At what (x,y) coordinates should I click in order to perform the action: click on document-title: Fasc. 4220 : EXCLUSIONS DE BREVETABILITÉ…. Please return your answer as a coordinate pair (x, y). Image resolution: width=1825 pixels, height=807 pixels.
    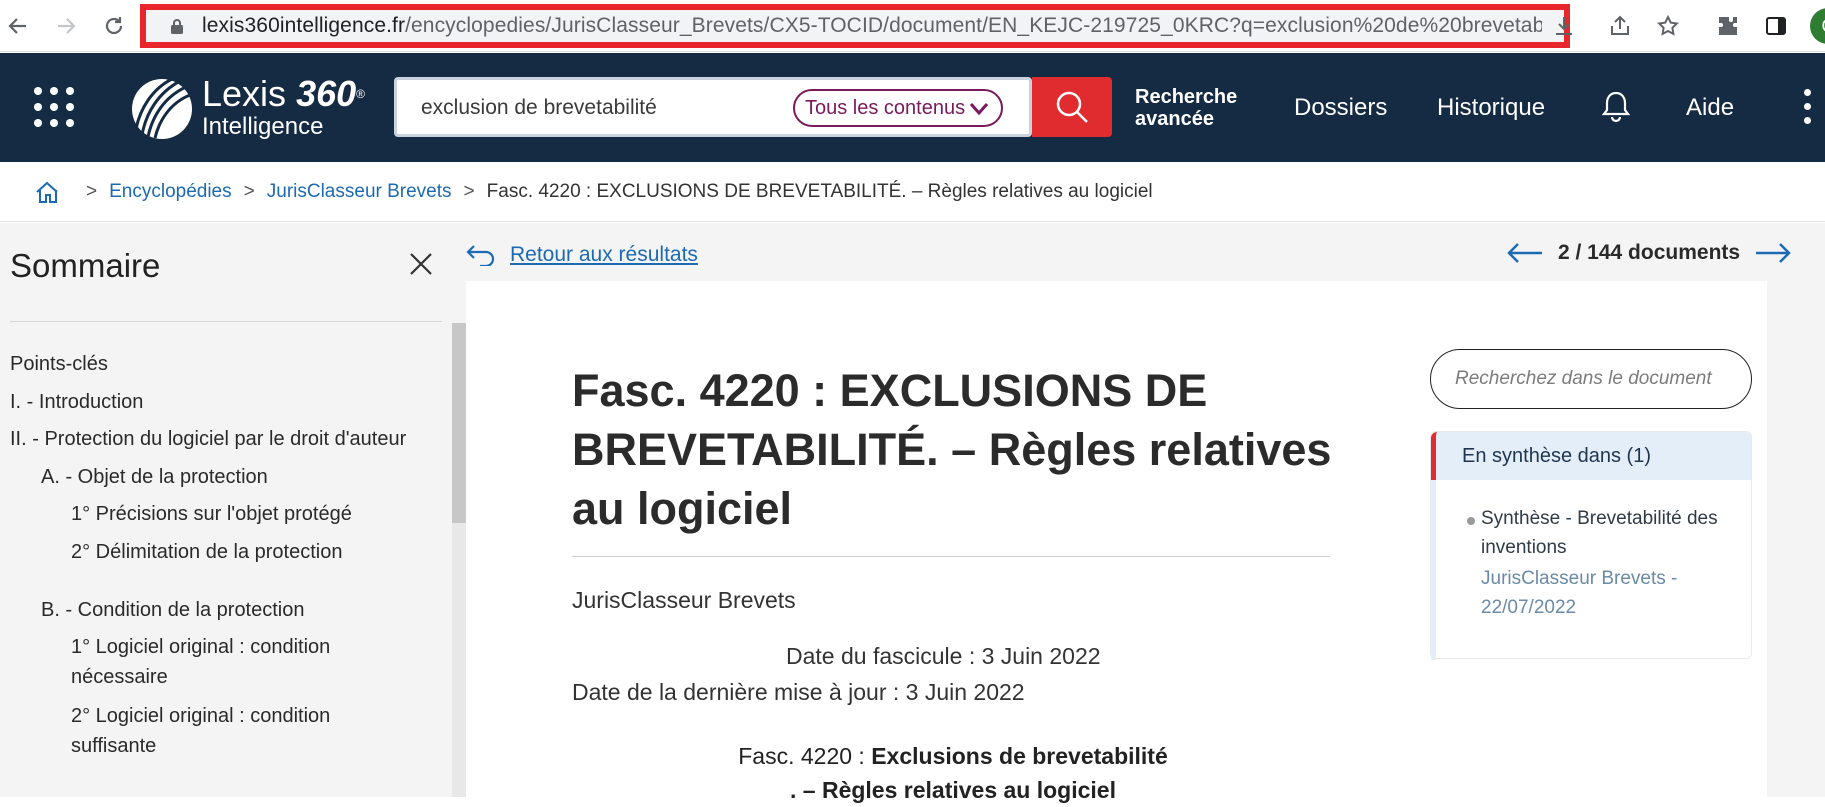
    Looking at the image, I should click on (952, 449).